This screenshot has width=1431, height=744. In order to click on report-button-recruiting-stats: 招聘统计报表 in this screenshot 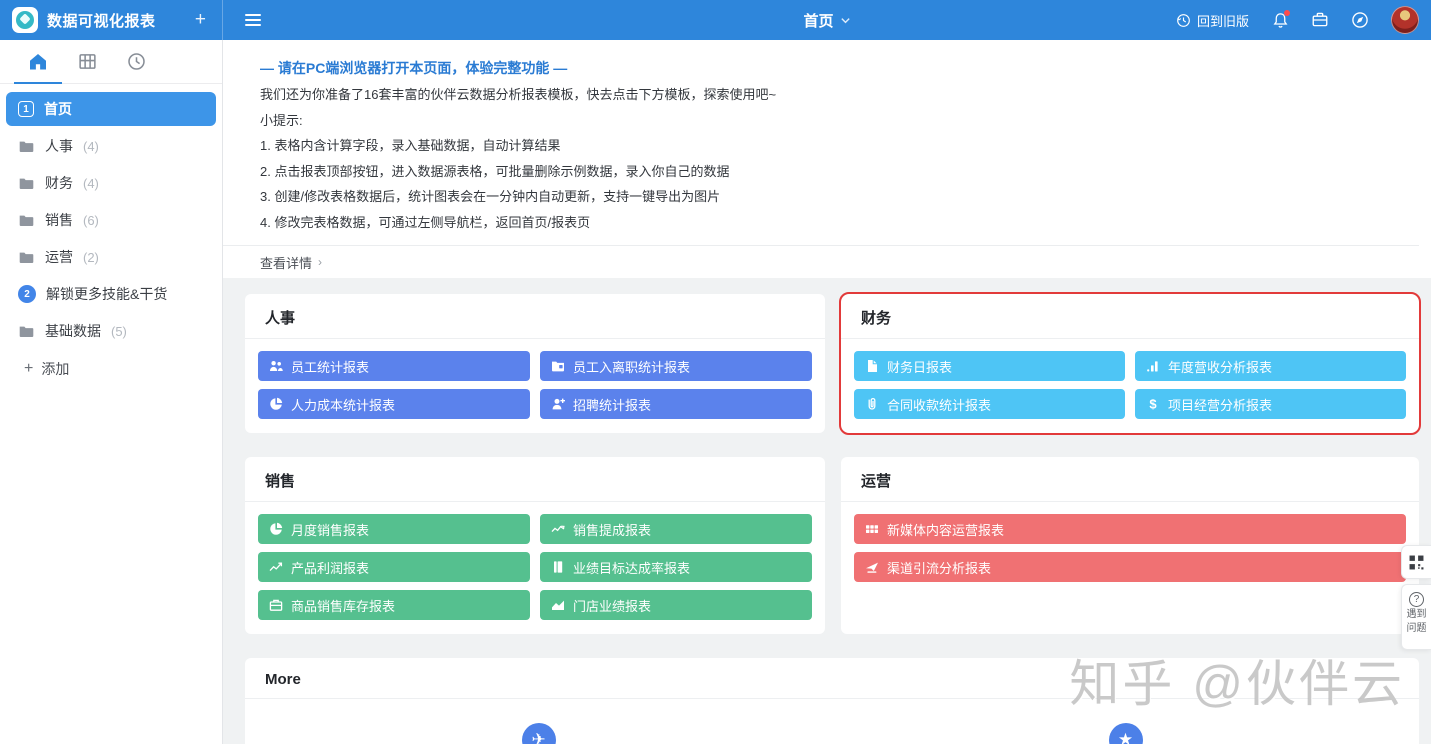, I will do `click(676, 404)`.